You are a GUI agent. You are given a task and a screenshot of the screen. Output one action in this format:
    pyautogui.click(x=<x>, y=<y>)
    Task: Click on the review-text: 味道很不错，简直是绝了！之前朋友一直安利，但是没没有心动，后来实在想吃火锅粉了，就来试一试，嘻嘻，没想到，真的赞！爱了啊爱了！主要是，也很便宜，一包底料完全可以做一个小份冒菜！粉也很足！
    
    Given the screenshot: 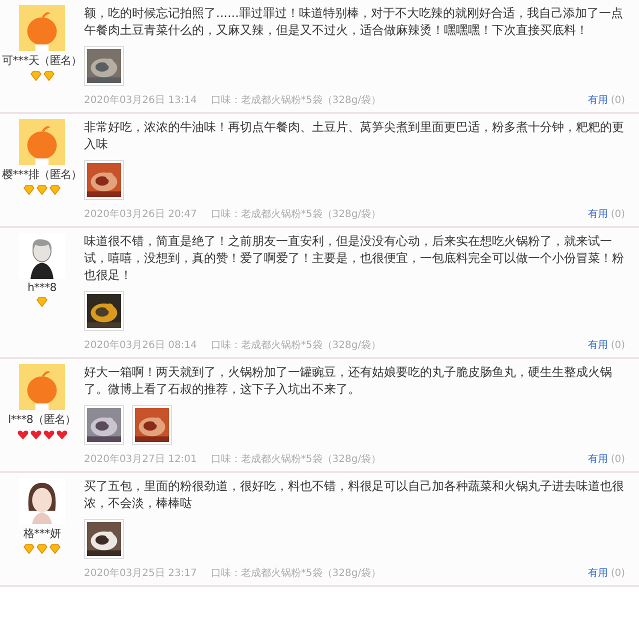 What is the action you would take?
    pyautogui.click(x=354, y=258)
    